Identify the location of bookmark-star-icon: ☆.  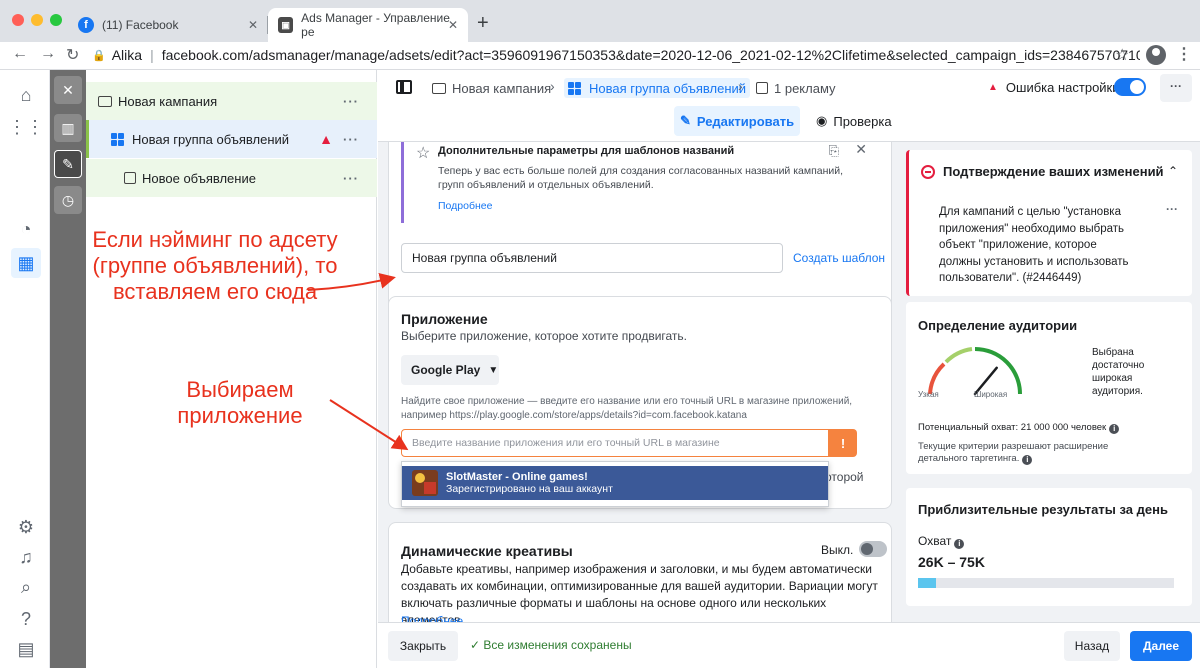
(1122, 55).